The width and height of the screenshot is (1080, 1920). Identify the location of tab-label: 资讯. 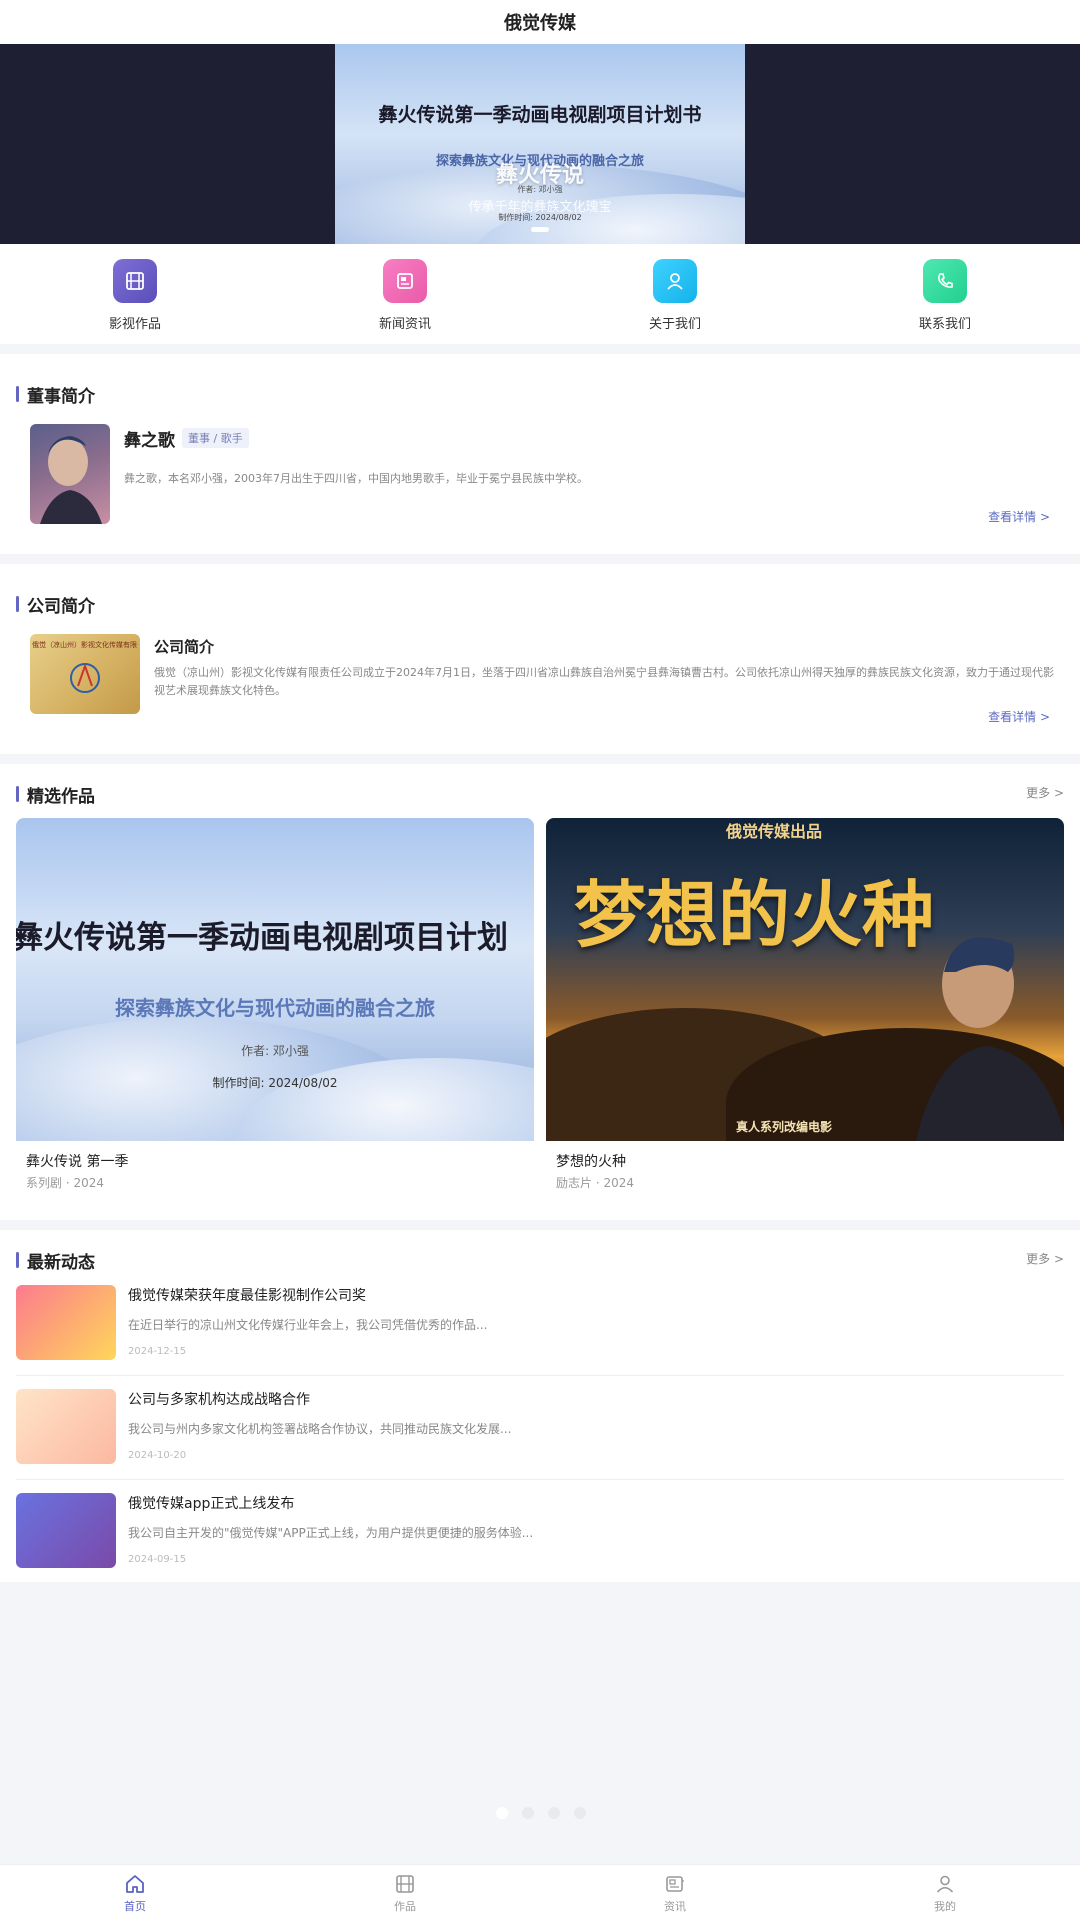
(675, 1906).